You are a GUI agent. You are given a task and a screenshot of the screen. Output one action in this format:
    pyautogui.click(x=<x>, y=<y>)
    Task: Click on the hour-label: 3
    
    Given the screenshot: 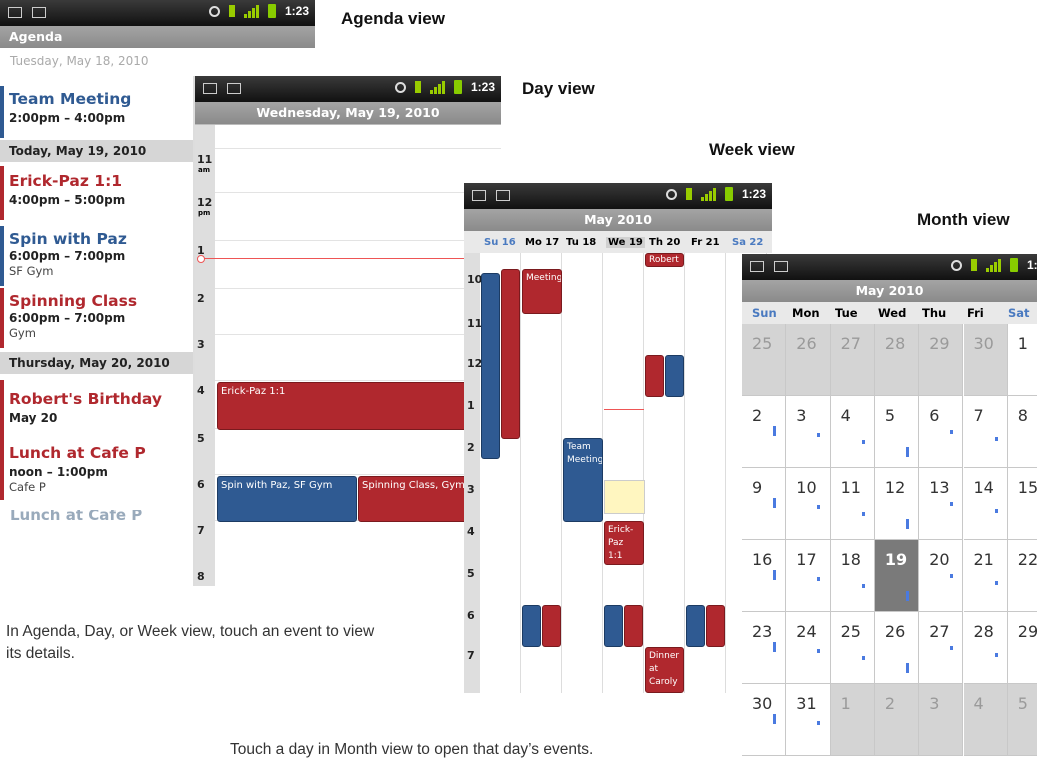 What is the action you would take?
    pyautogui.click(x=201, y=344)
    